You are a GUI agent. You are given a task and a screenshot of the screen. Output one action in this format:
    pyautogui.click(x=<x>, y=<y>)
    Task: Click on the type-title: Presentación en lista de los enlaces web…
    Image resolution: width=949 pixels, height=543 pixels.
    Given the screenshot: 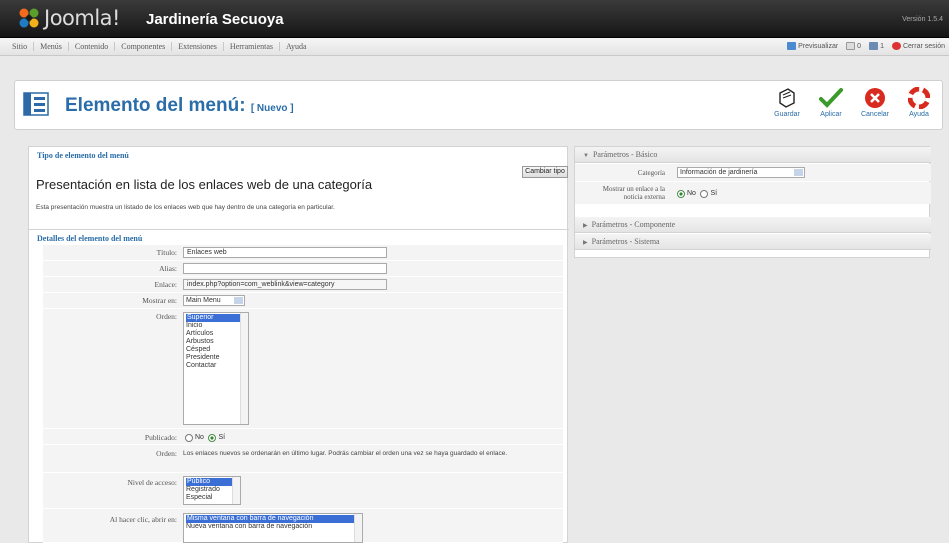 What is the action you would take?
    pyautogui.click(x=204, y=184)
    